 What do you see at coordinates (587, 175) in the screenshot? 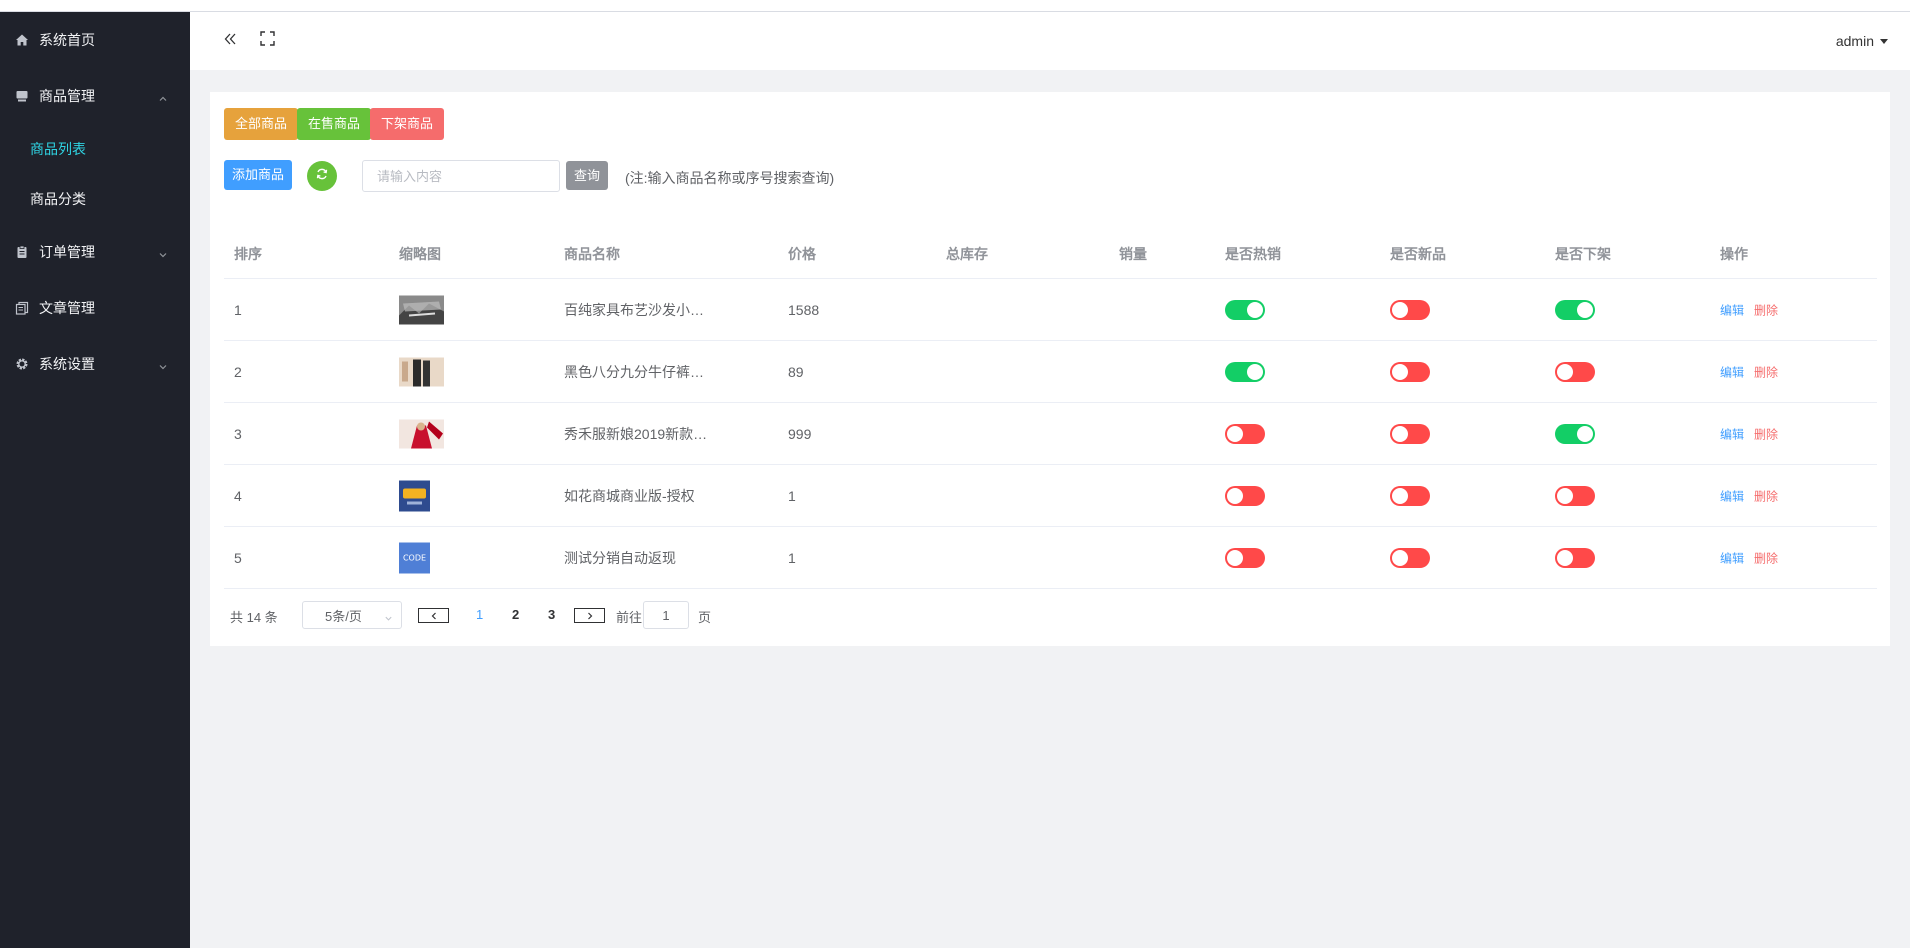
I see `query-button: 查询` at bounding box center [587, 175].